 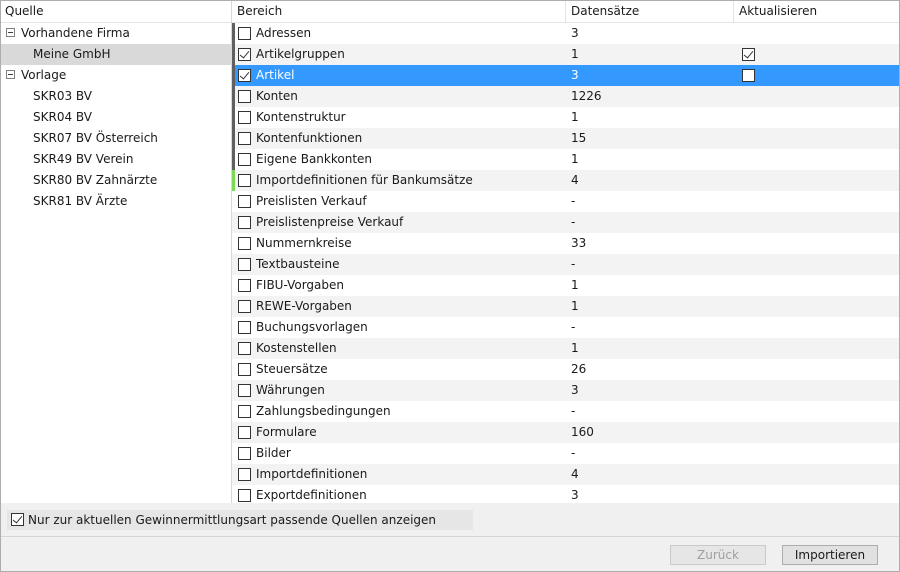 What do you see at coordinates (116, 54) in the screenshot?
I see `tree-node: Meine GmbH` at bounding box center [116, 54].